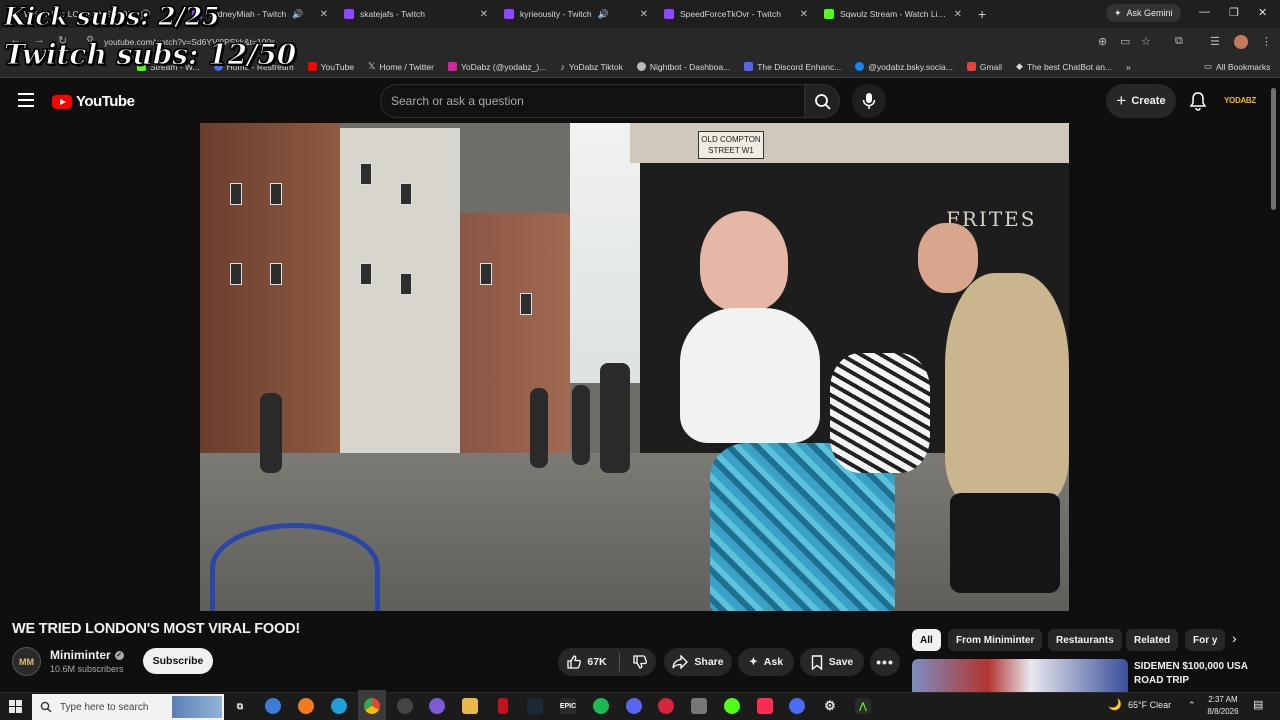  Describe the element at coordinates (1234, 638) in the screenshot. I see `chevron-right-icon: ›` at that location.